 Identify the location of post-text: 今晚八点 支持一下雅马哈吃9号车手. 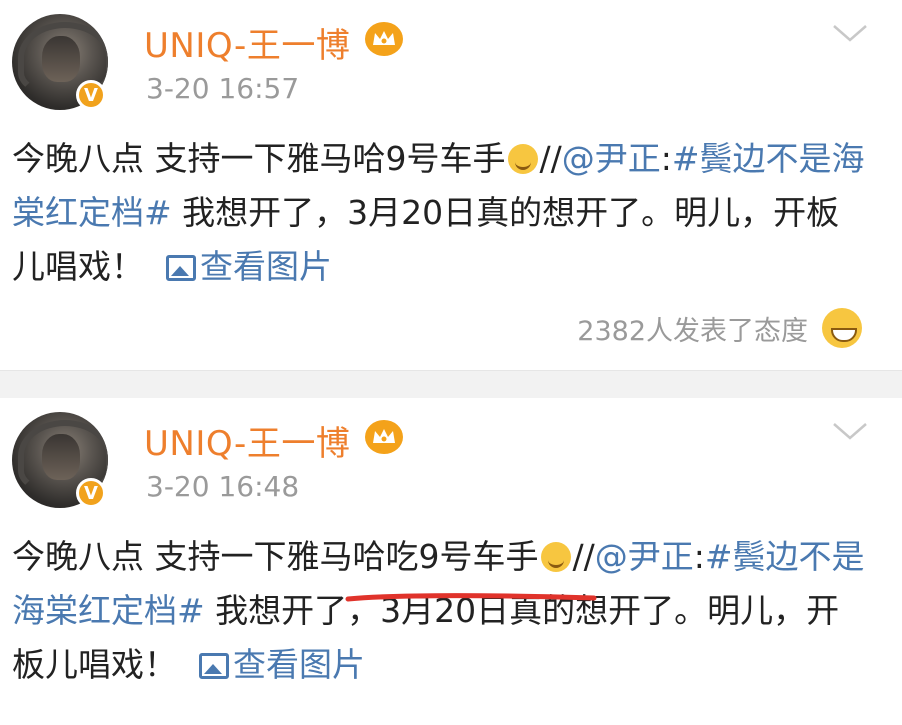
(275, 556).